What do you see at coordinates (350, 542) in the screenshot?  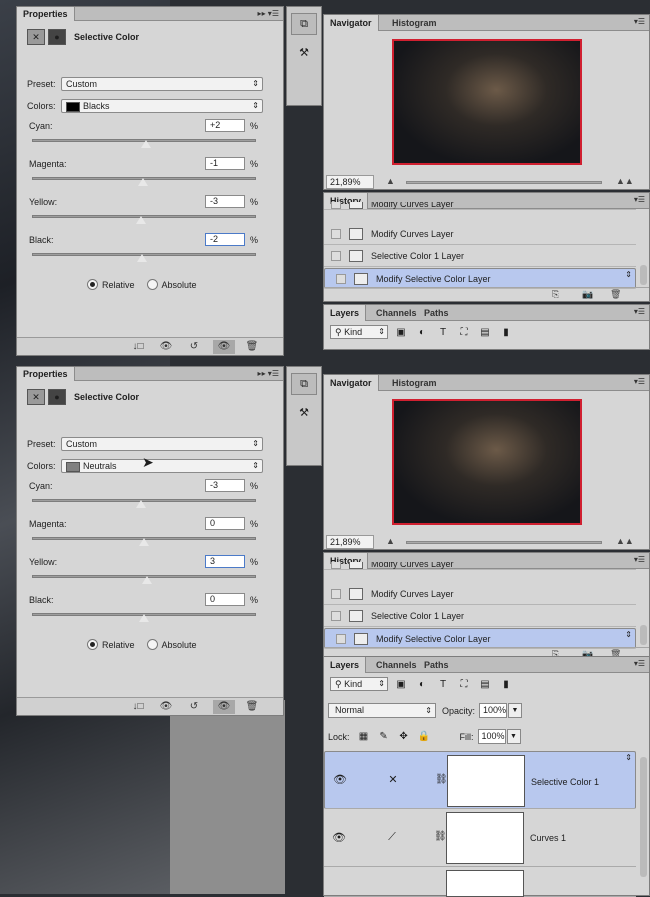 I see `zoom-field: 21,89%` at bounding box center [350, 542].